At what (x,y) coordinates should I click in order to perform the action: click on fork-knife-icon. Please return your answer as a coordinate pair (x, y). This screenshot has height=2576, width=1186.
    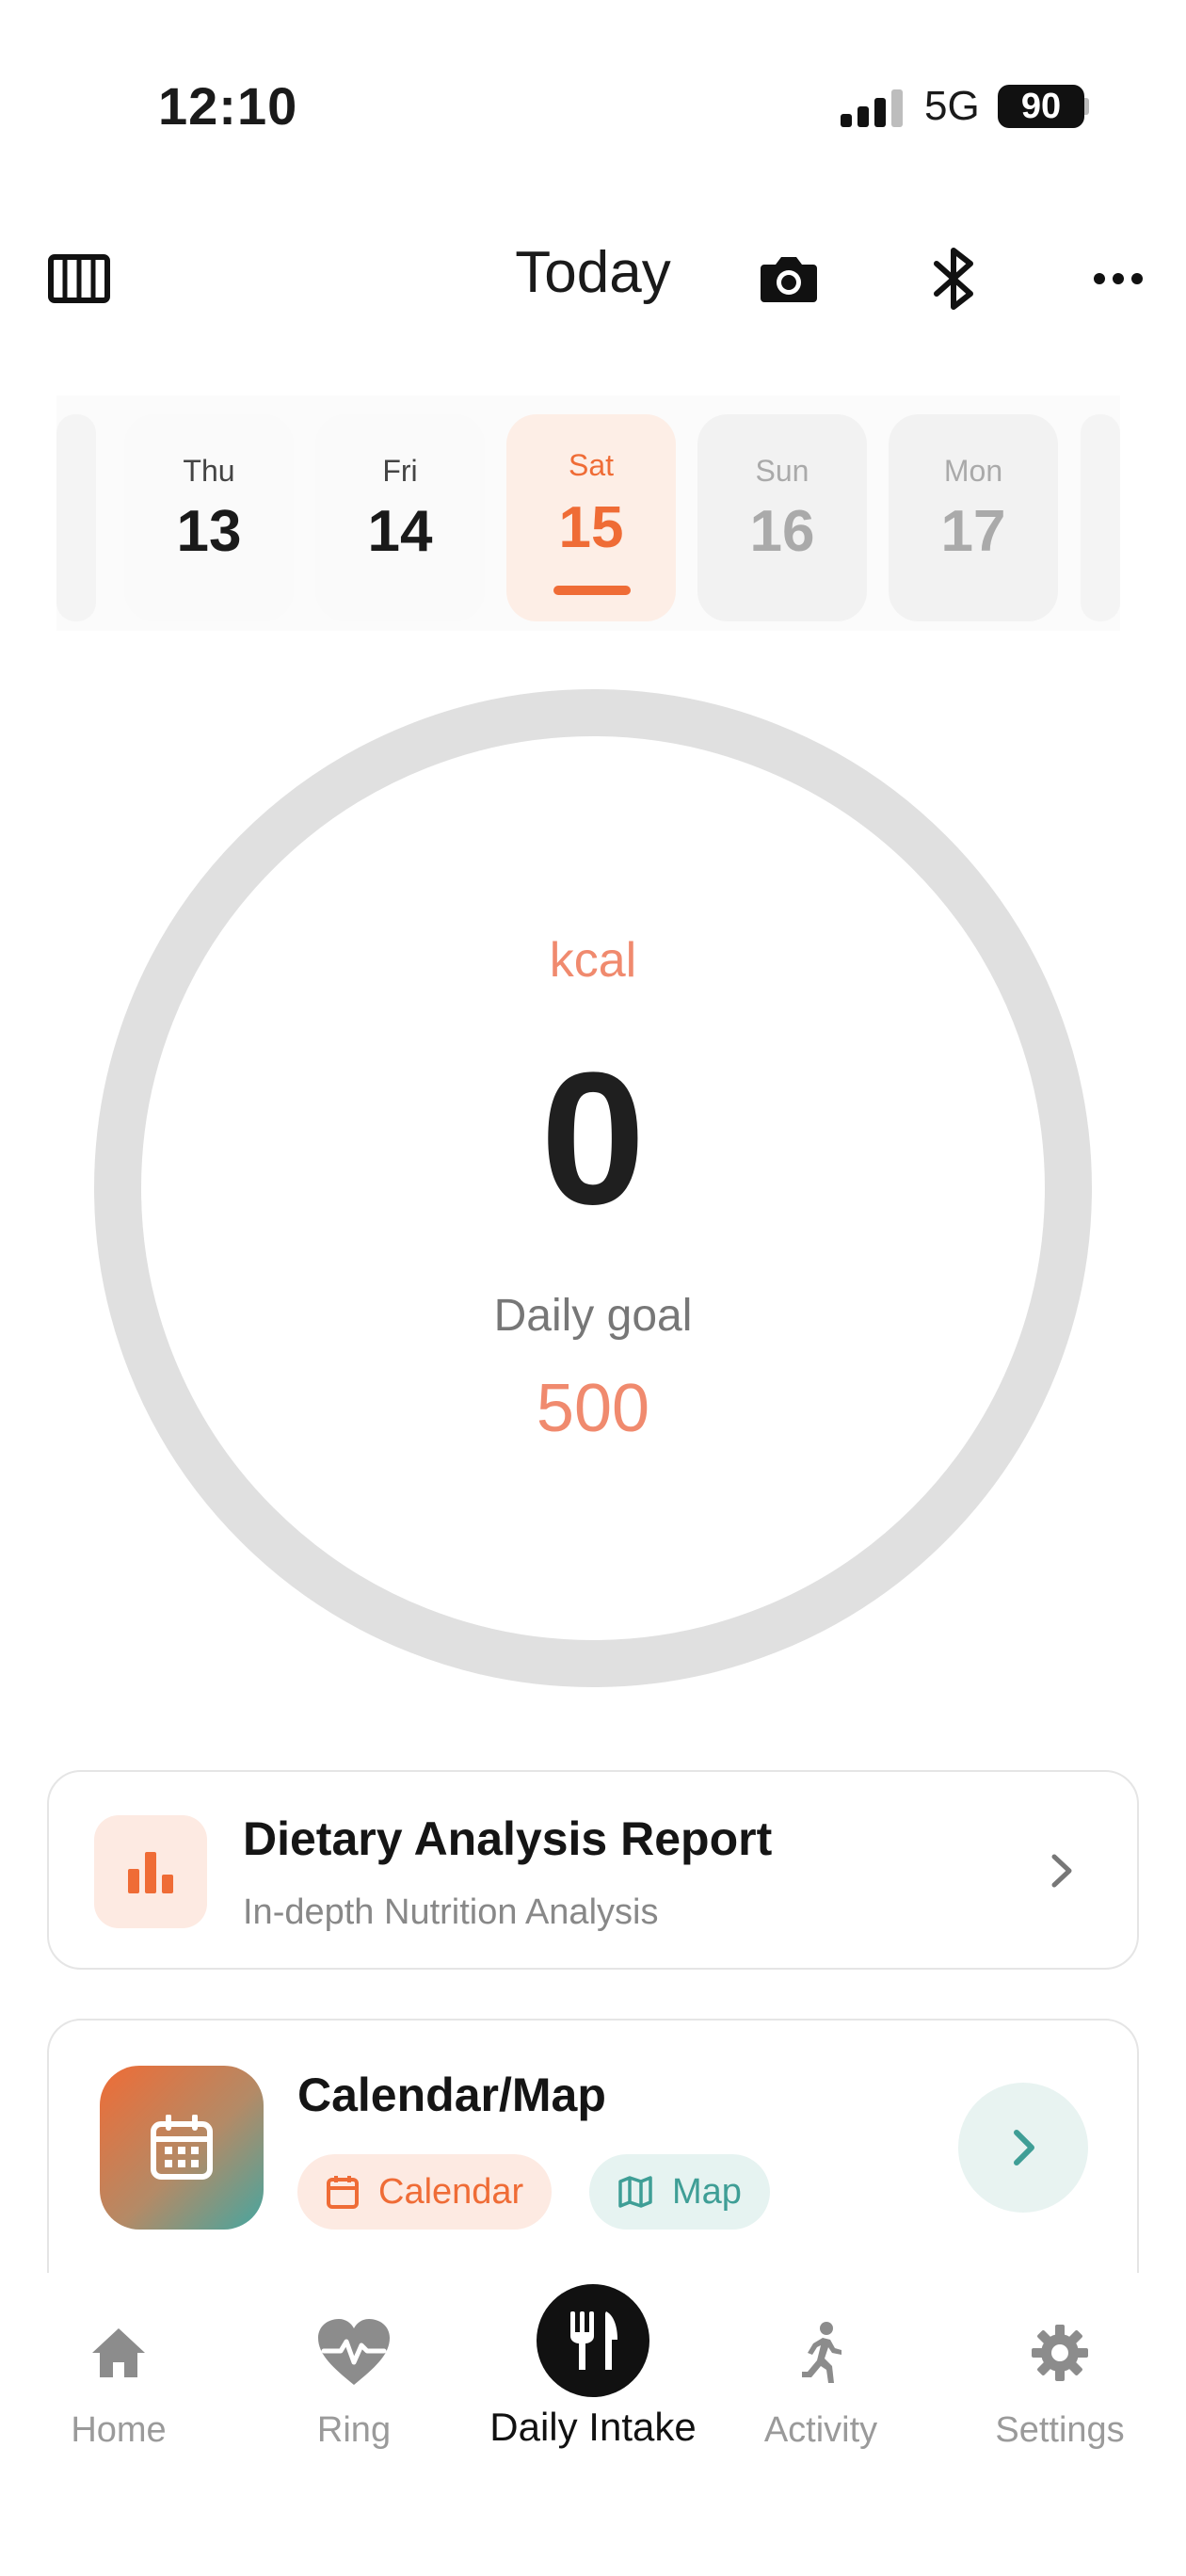
    Looking at the image, I should click on (593, 2340).